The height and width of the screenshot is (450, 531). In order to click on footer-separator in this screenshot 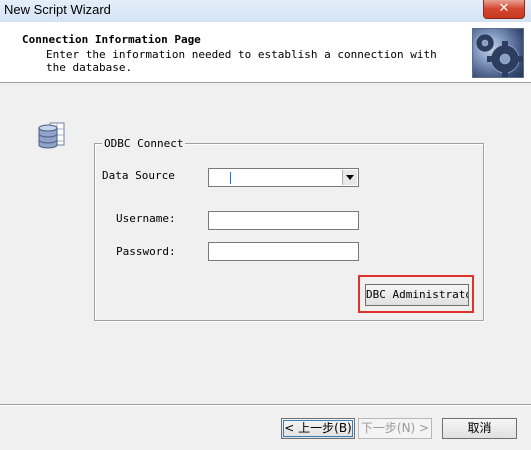, I will do `click(265, 405)`.